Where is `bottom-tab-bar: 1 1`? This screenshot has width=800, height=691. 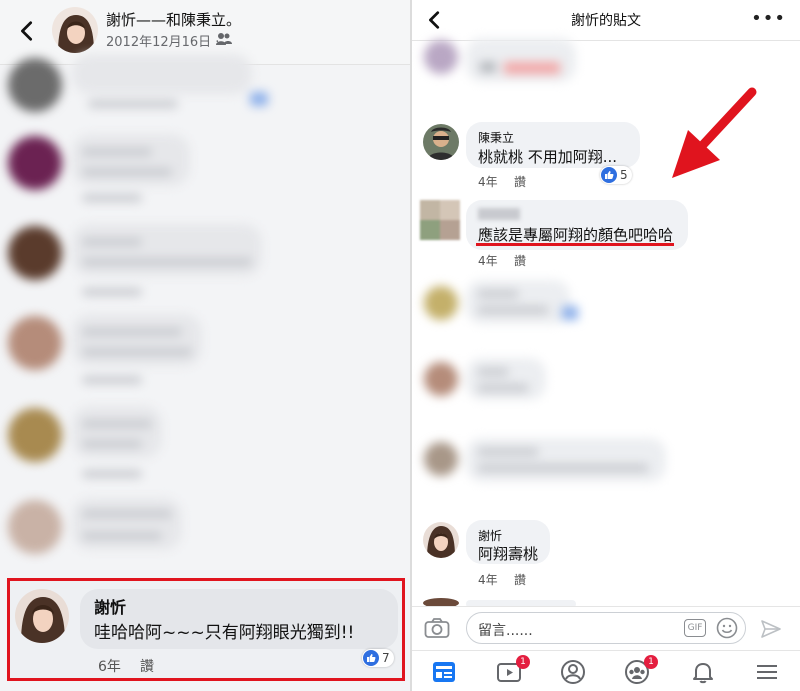 bottom-tab-bar: 1 1 is located at coordinates (606, 670).